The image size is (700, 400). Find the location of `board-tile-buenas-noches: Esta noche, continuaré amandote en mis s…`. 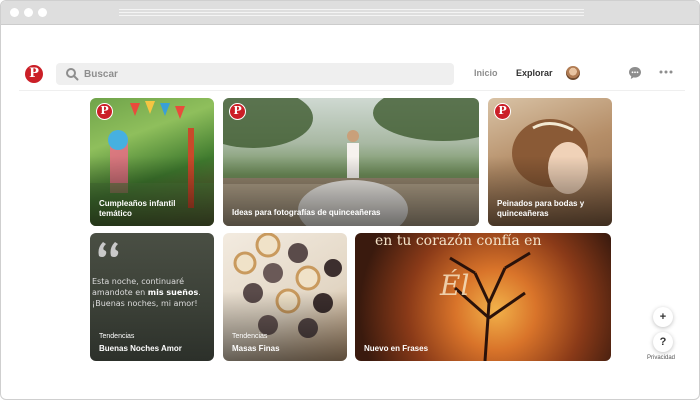

board-tile-buenas-noches: Esta noche, continuaré amandote en mis s… is located at coordinates (152, 297).